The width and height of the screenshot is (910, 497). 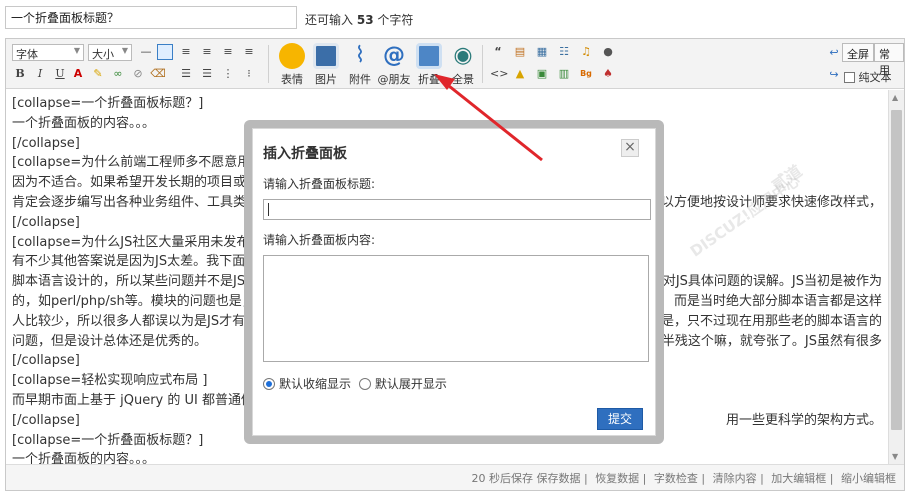 I want to click on hide-icon: ▲, so click(x=520, y=74).